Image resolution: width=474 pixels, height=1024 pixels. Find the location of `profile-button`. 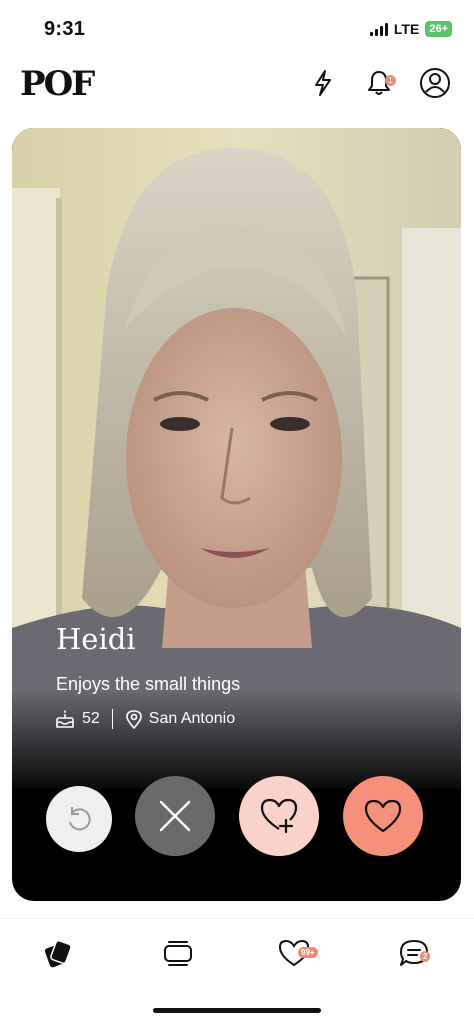

profile-button is located at coordinates (435, 83).